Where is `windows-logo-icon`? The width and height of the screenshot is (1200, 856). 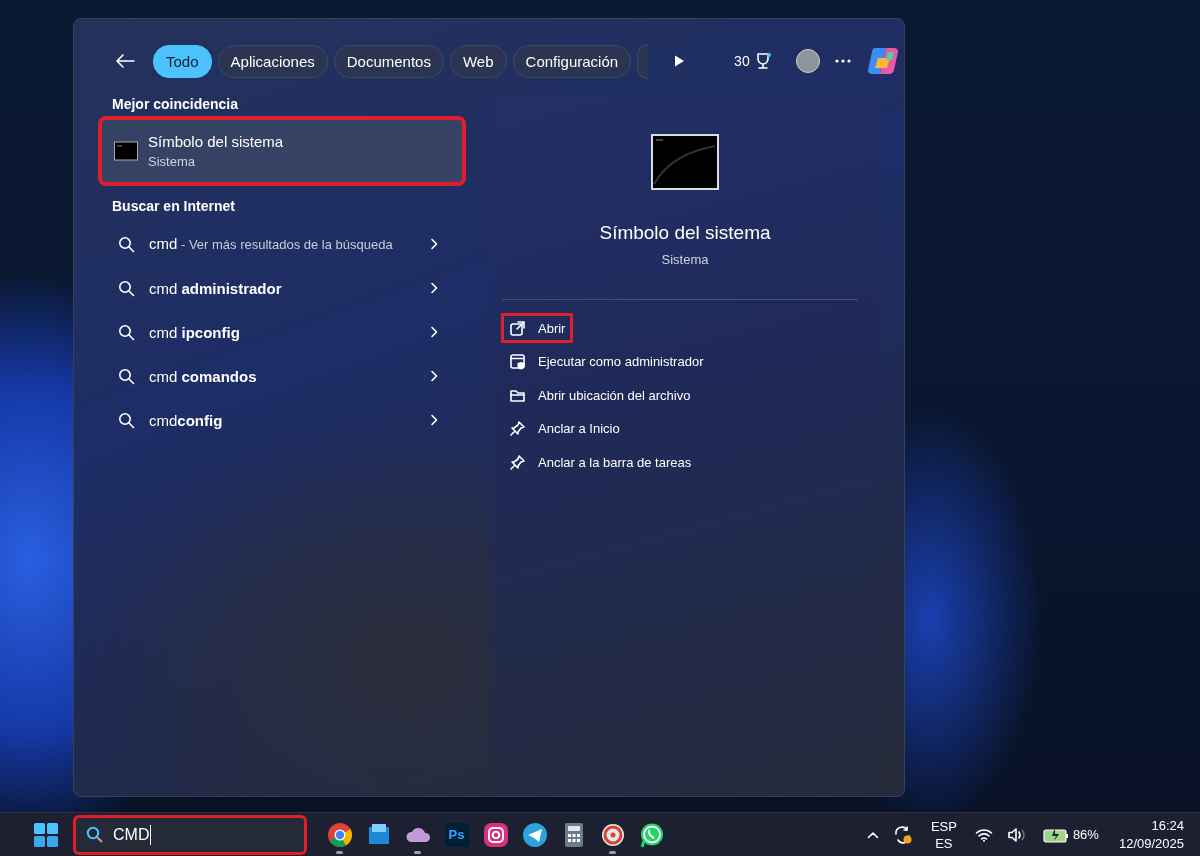 windows-logo-icon is located at coordinates (46, 834).